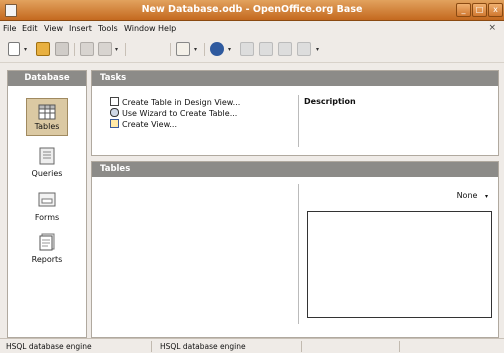 This screenshot has height=353, width=504. Describe the element at coordinates (295, 169) in the screenshot. I see `tables-panel-header: Tables` at that location.